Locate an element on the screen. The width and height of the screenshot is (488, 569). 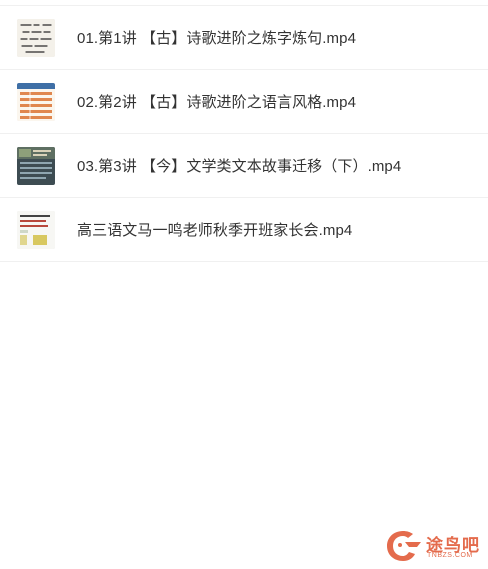
file-name: 01.第1讲 【古】诗歌进阶之炼字炼句.mp4 is located at coordinates (216, 37).